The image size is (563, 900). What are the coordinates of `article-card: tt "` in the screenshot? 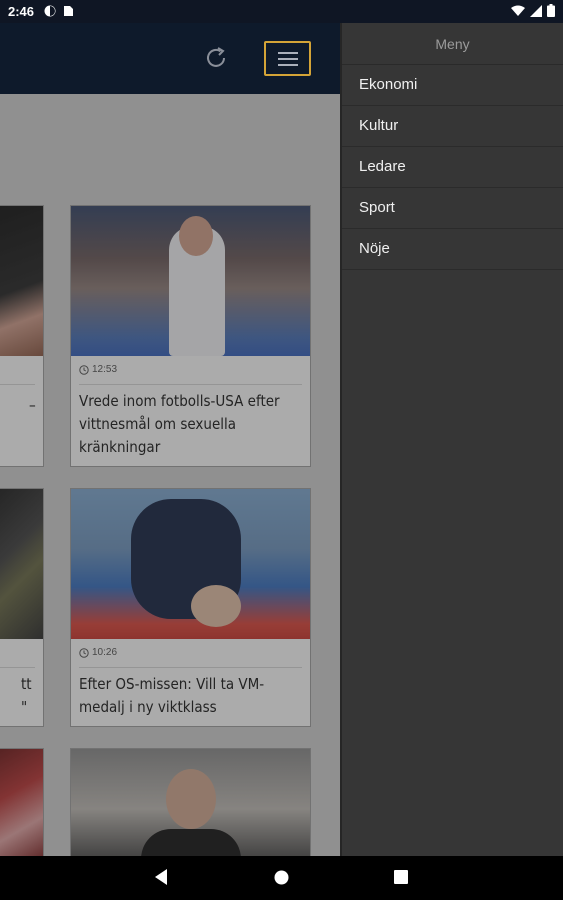 It's located at (22, 607).